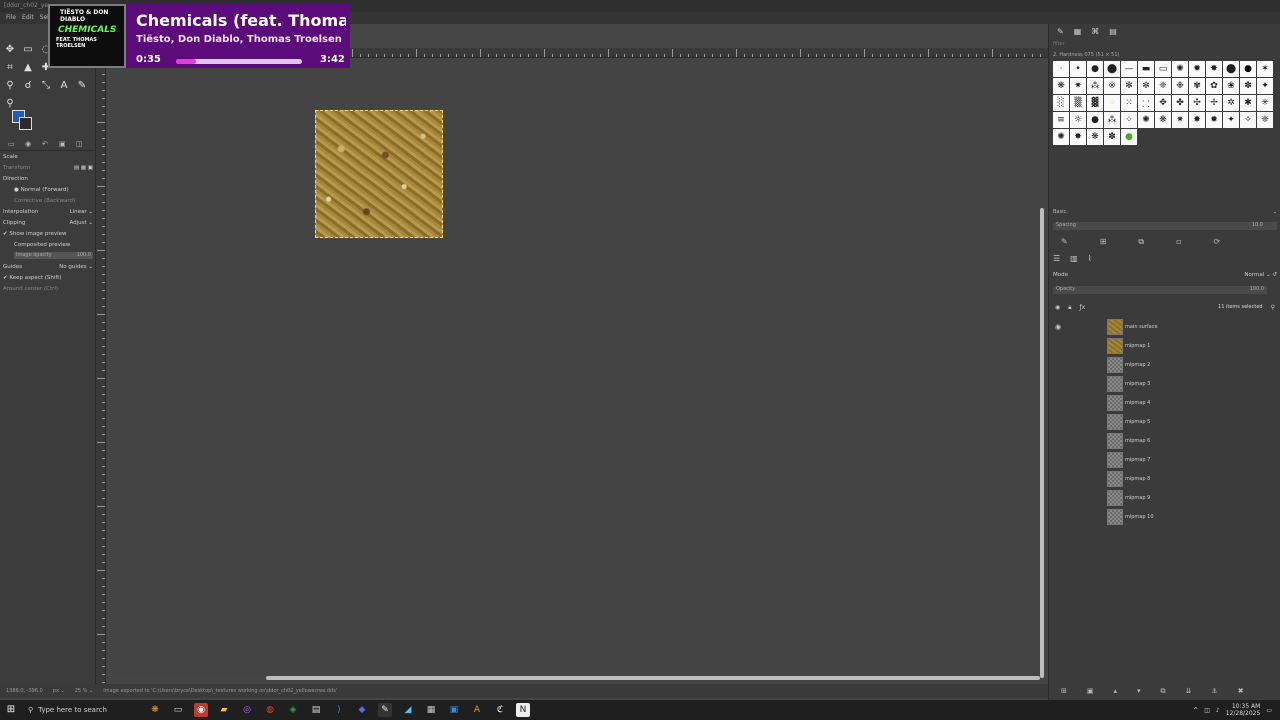  Describe the element at coordinates (1082, 308) in the screenshot. I see `effects-icon: ƒx` at that location.